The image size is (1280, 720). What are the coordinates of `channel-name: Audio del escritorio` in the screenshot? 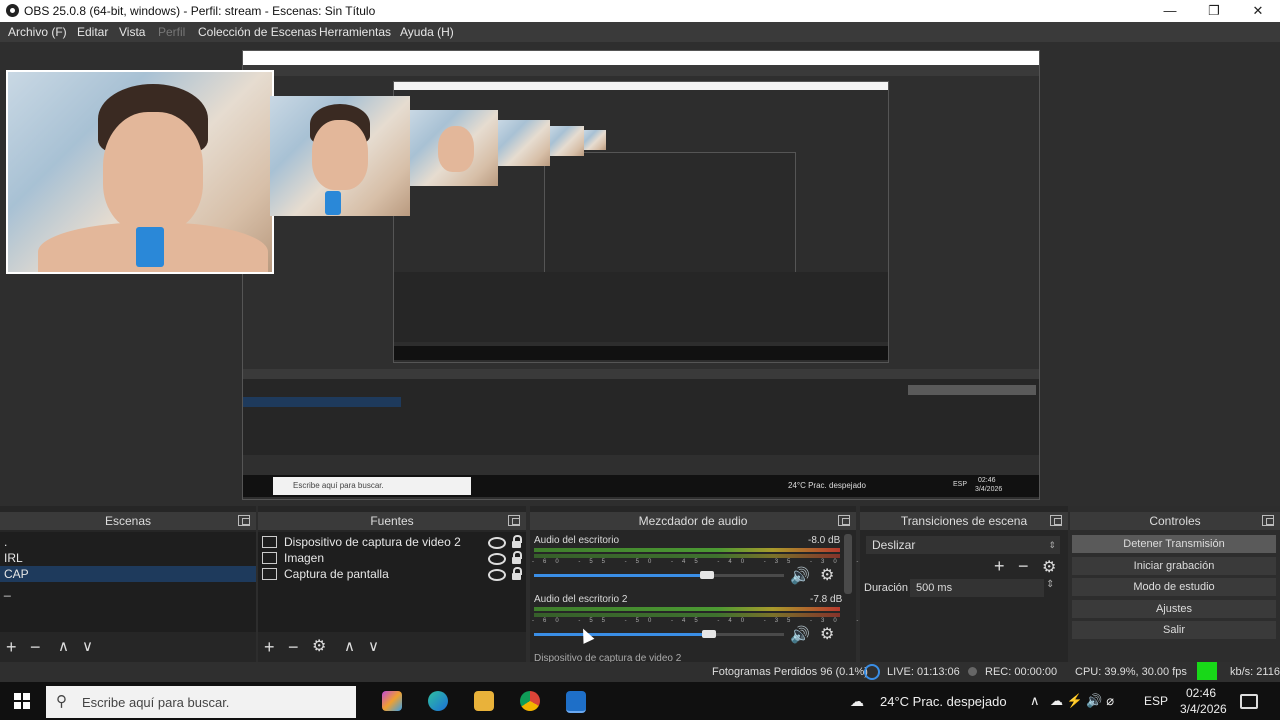 It's located at (577, 540).